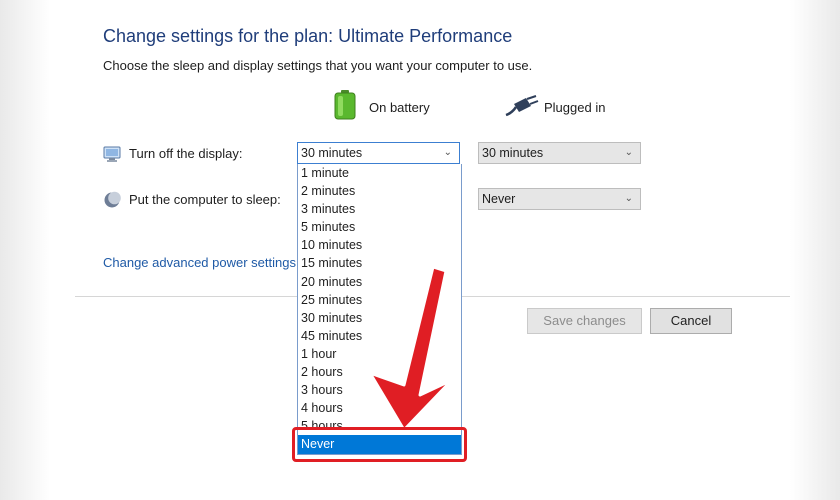 The width and height of the screenshot is (840, 500). I want to click on on-battery-label: On battery, so click(399, 107).